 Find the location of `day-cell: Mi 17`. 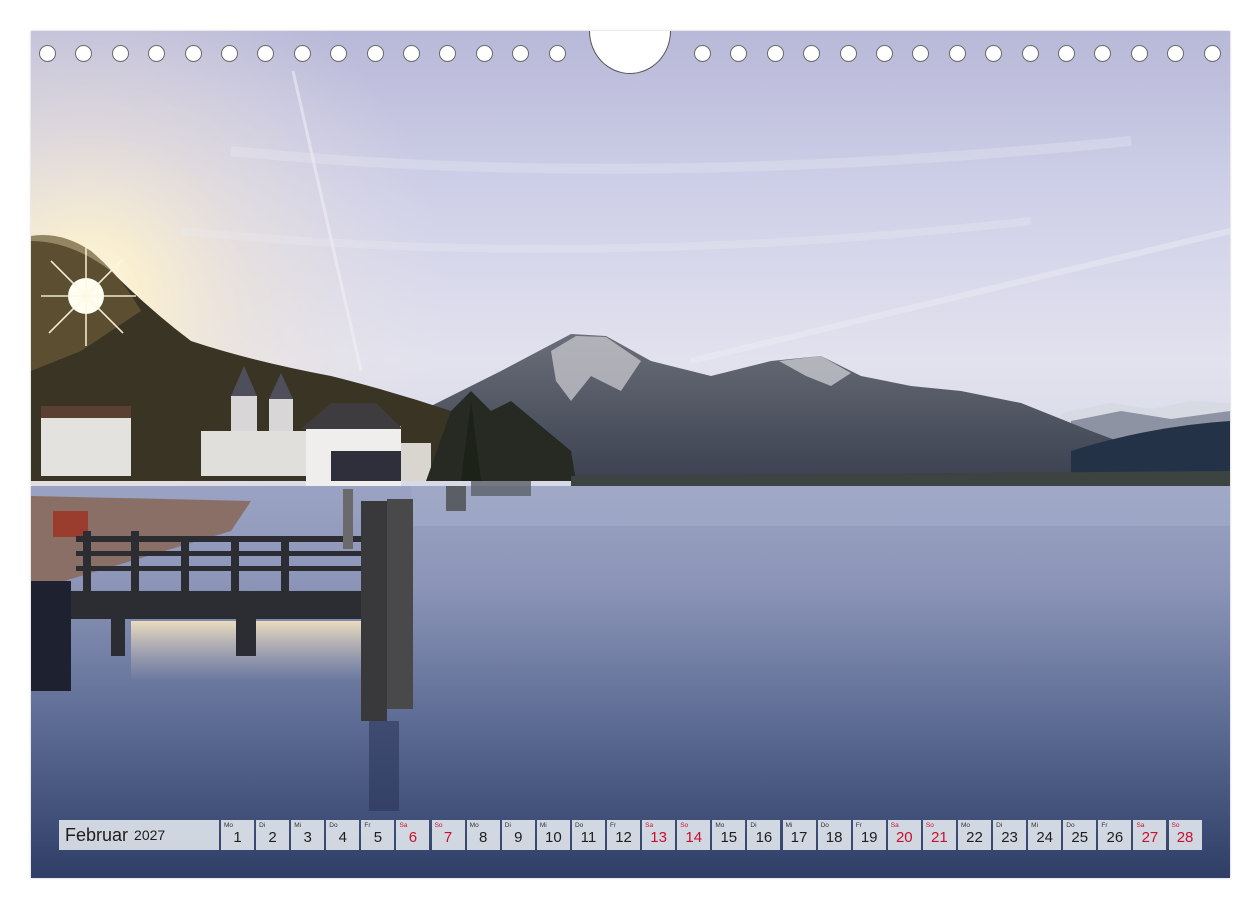

day-cell: Mi 17 is located at coordinates (799, 835).